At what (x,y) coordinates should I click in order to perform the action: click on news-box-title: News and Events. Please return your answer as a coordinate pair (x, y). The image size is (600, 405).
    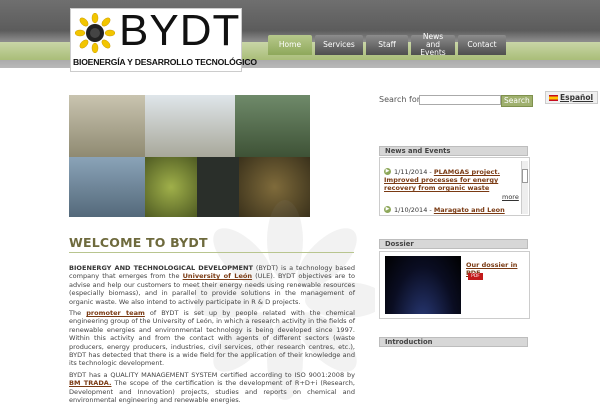
    Looking at the image, I should click on (453, 151).